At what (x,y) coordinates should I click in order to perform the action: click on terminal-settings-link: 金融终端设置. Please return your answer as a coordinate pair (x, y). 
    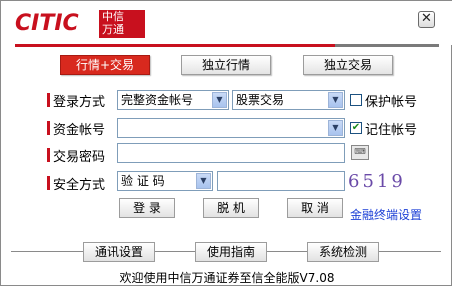
    Looking at the image, I should click on (386, 214).